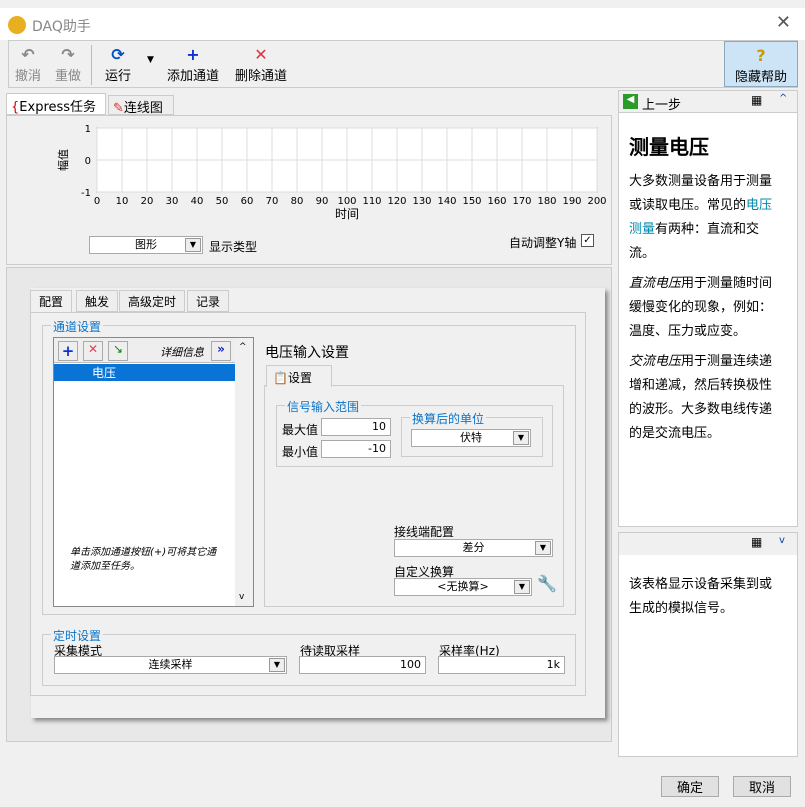 The width and height of the screenshot is (805, 807). I want to click on units-value: 伏特, so click(471, 437).